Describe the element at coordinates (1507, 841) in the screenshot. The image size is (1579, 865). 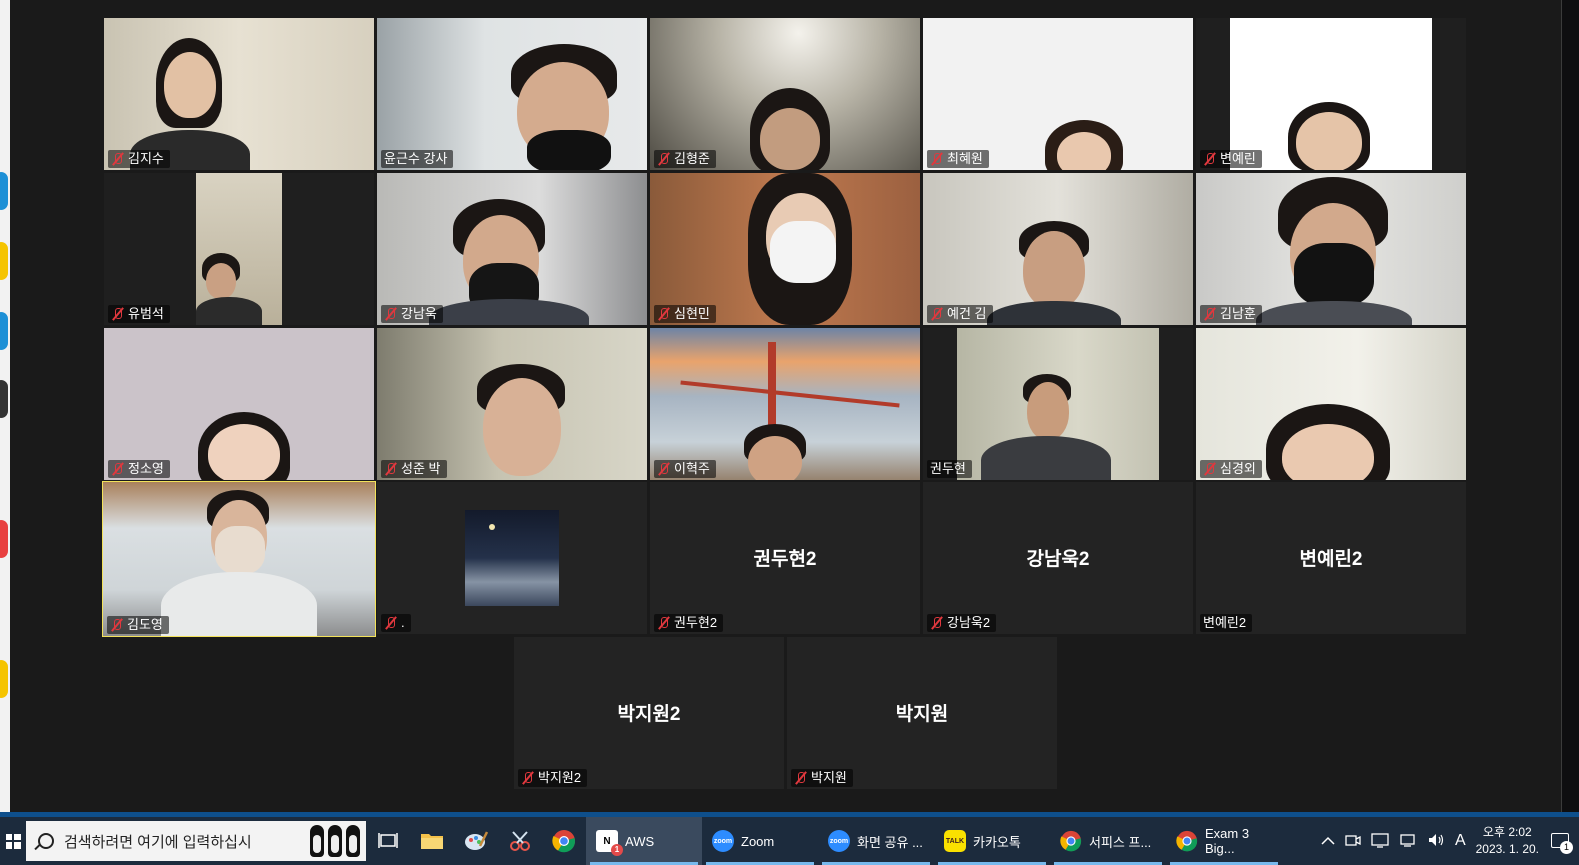
I see `clock: 오후 2:02 2023. 1. 20.` at that location.